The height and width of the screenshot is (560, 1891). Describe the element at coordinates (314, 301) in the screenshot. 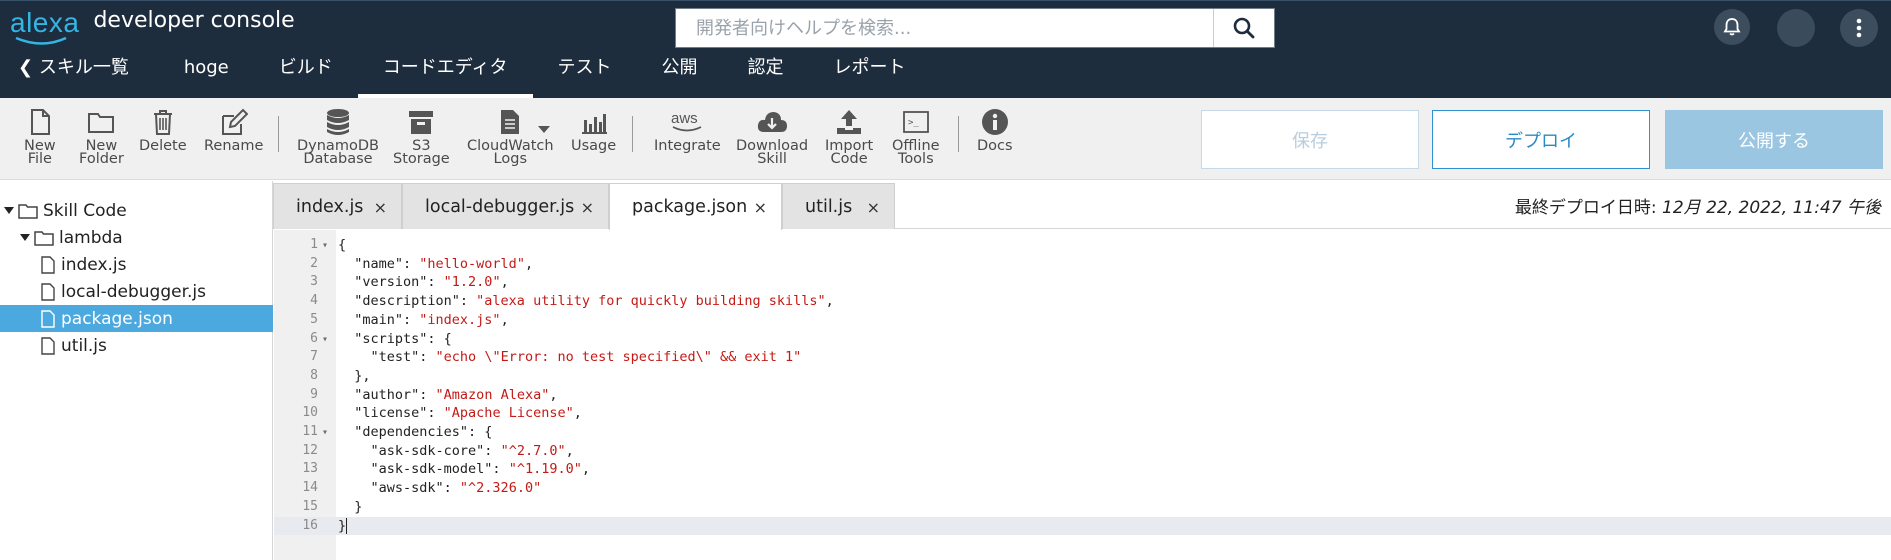

I see `line-number: 4` at that location.